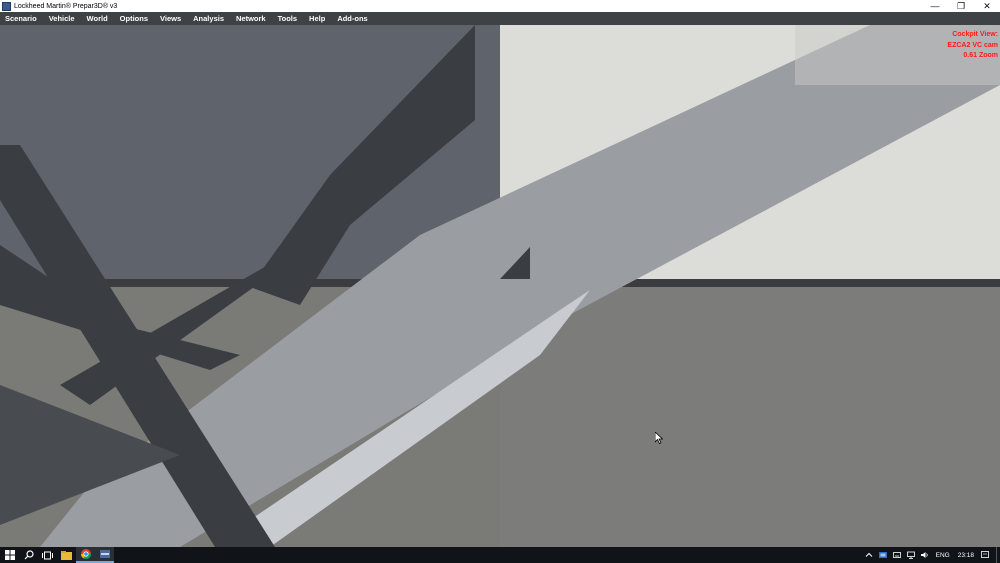  Describe the element at coordinates (21, 18) in the screenshot. I see `menu-scenario: Scenario` at that location.